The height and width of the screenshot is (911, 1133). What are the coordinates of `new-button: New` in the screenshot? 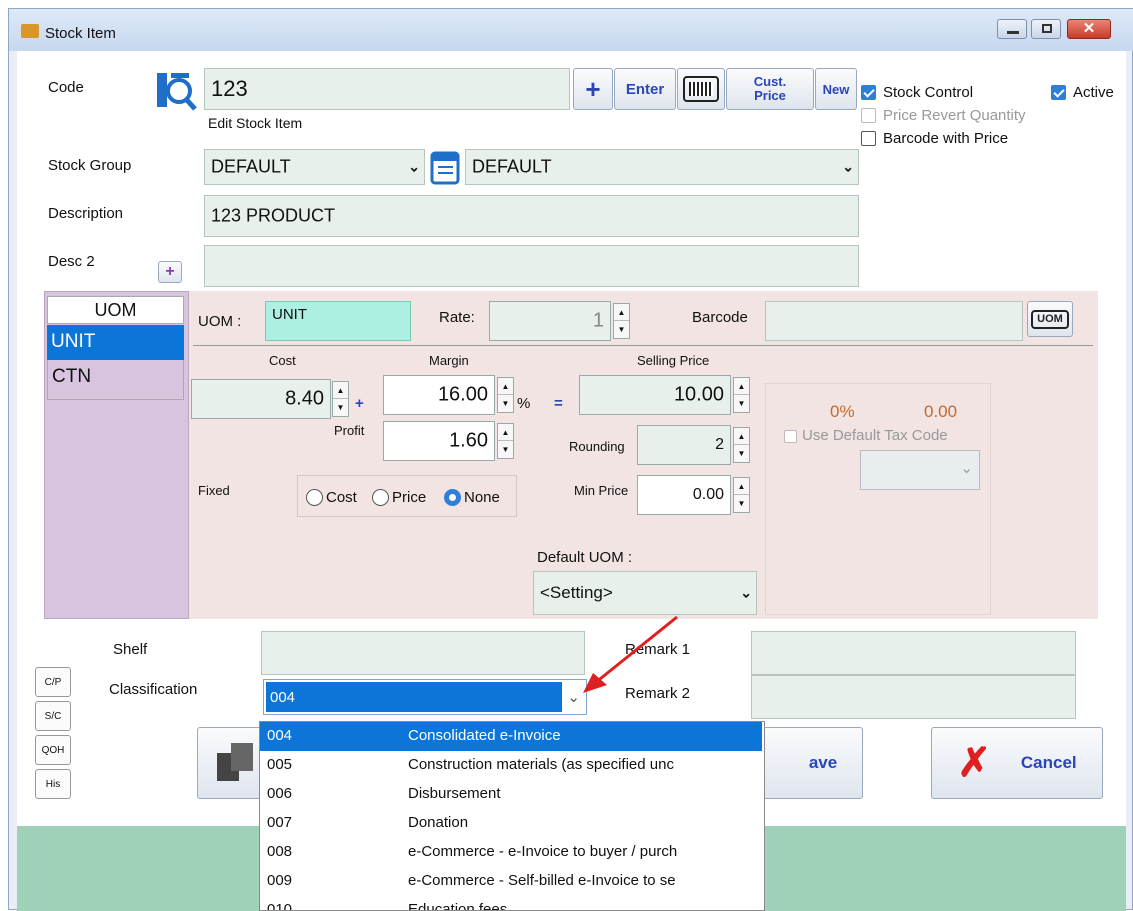 It's located at (836, 89).